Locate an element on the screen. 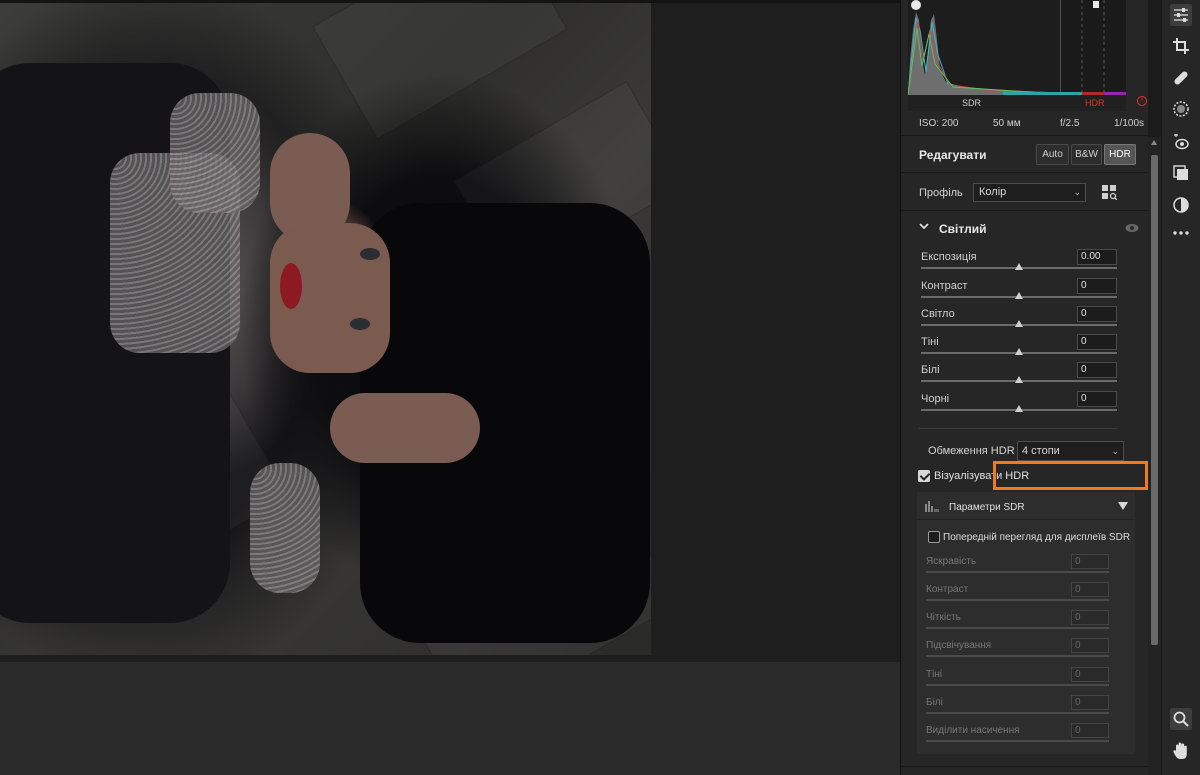 The image size is (1200, 775). chevron-down-icon is located at coordinates (924, 226).